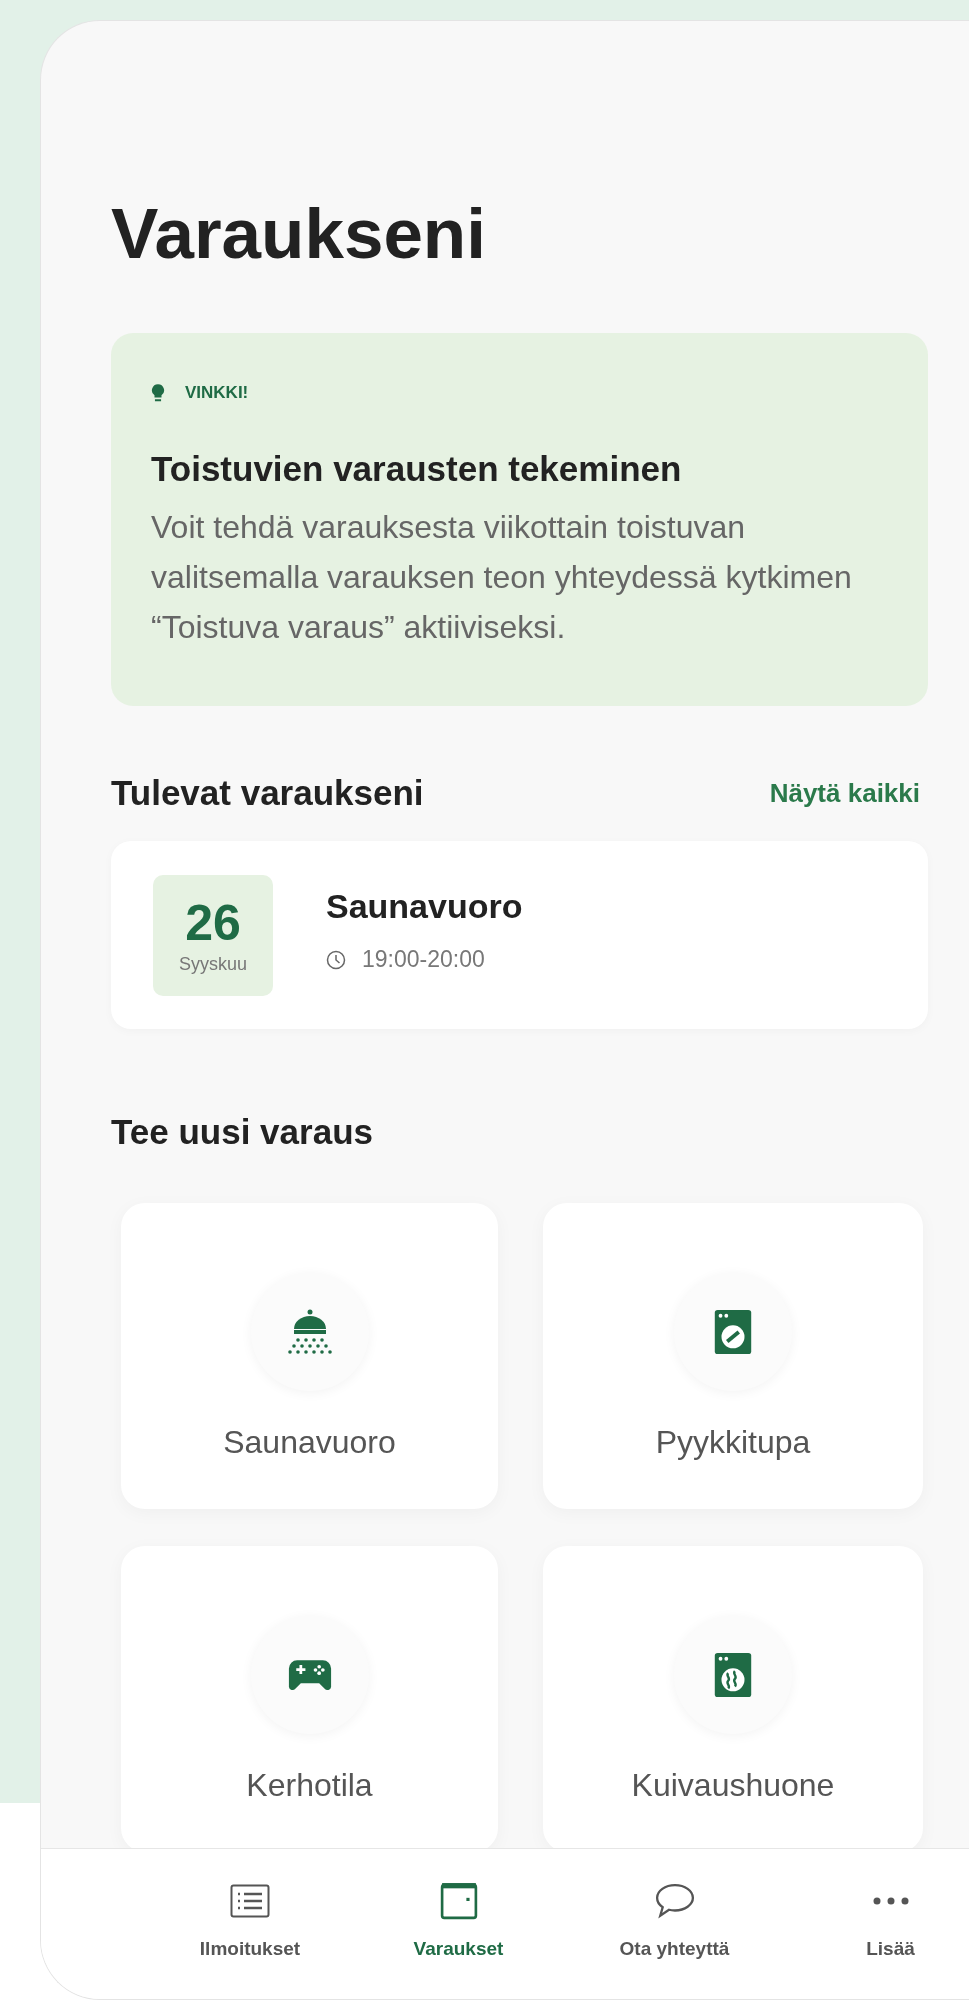 Image resolution: width=969 pixels, height=2012 pixels. Describe the element at coordinates (733, 1356) in the screenshot. I see `space-tile: Pyykkitupa` at that location.